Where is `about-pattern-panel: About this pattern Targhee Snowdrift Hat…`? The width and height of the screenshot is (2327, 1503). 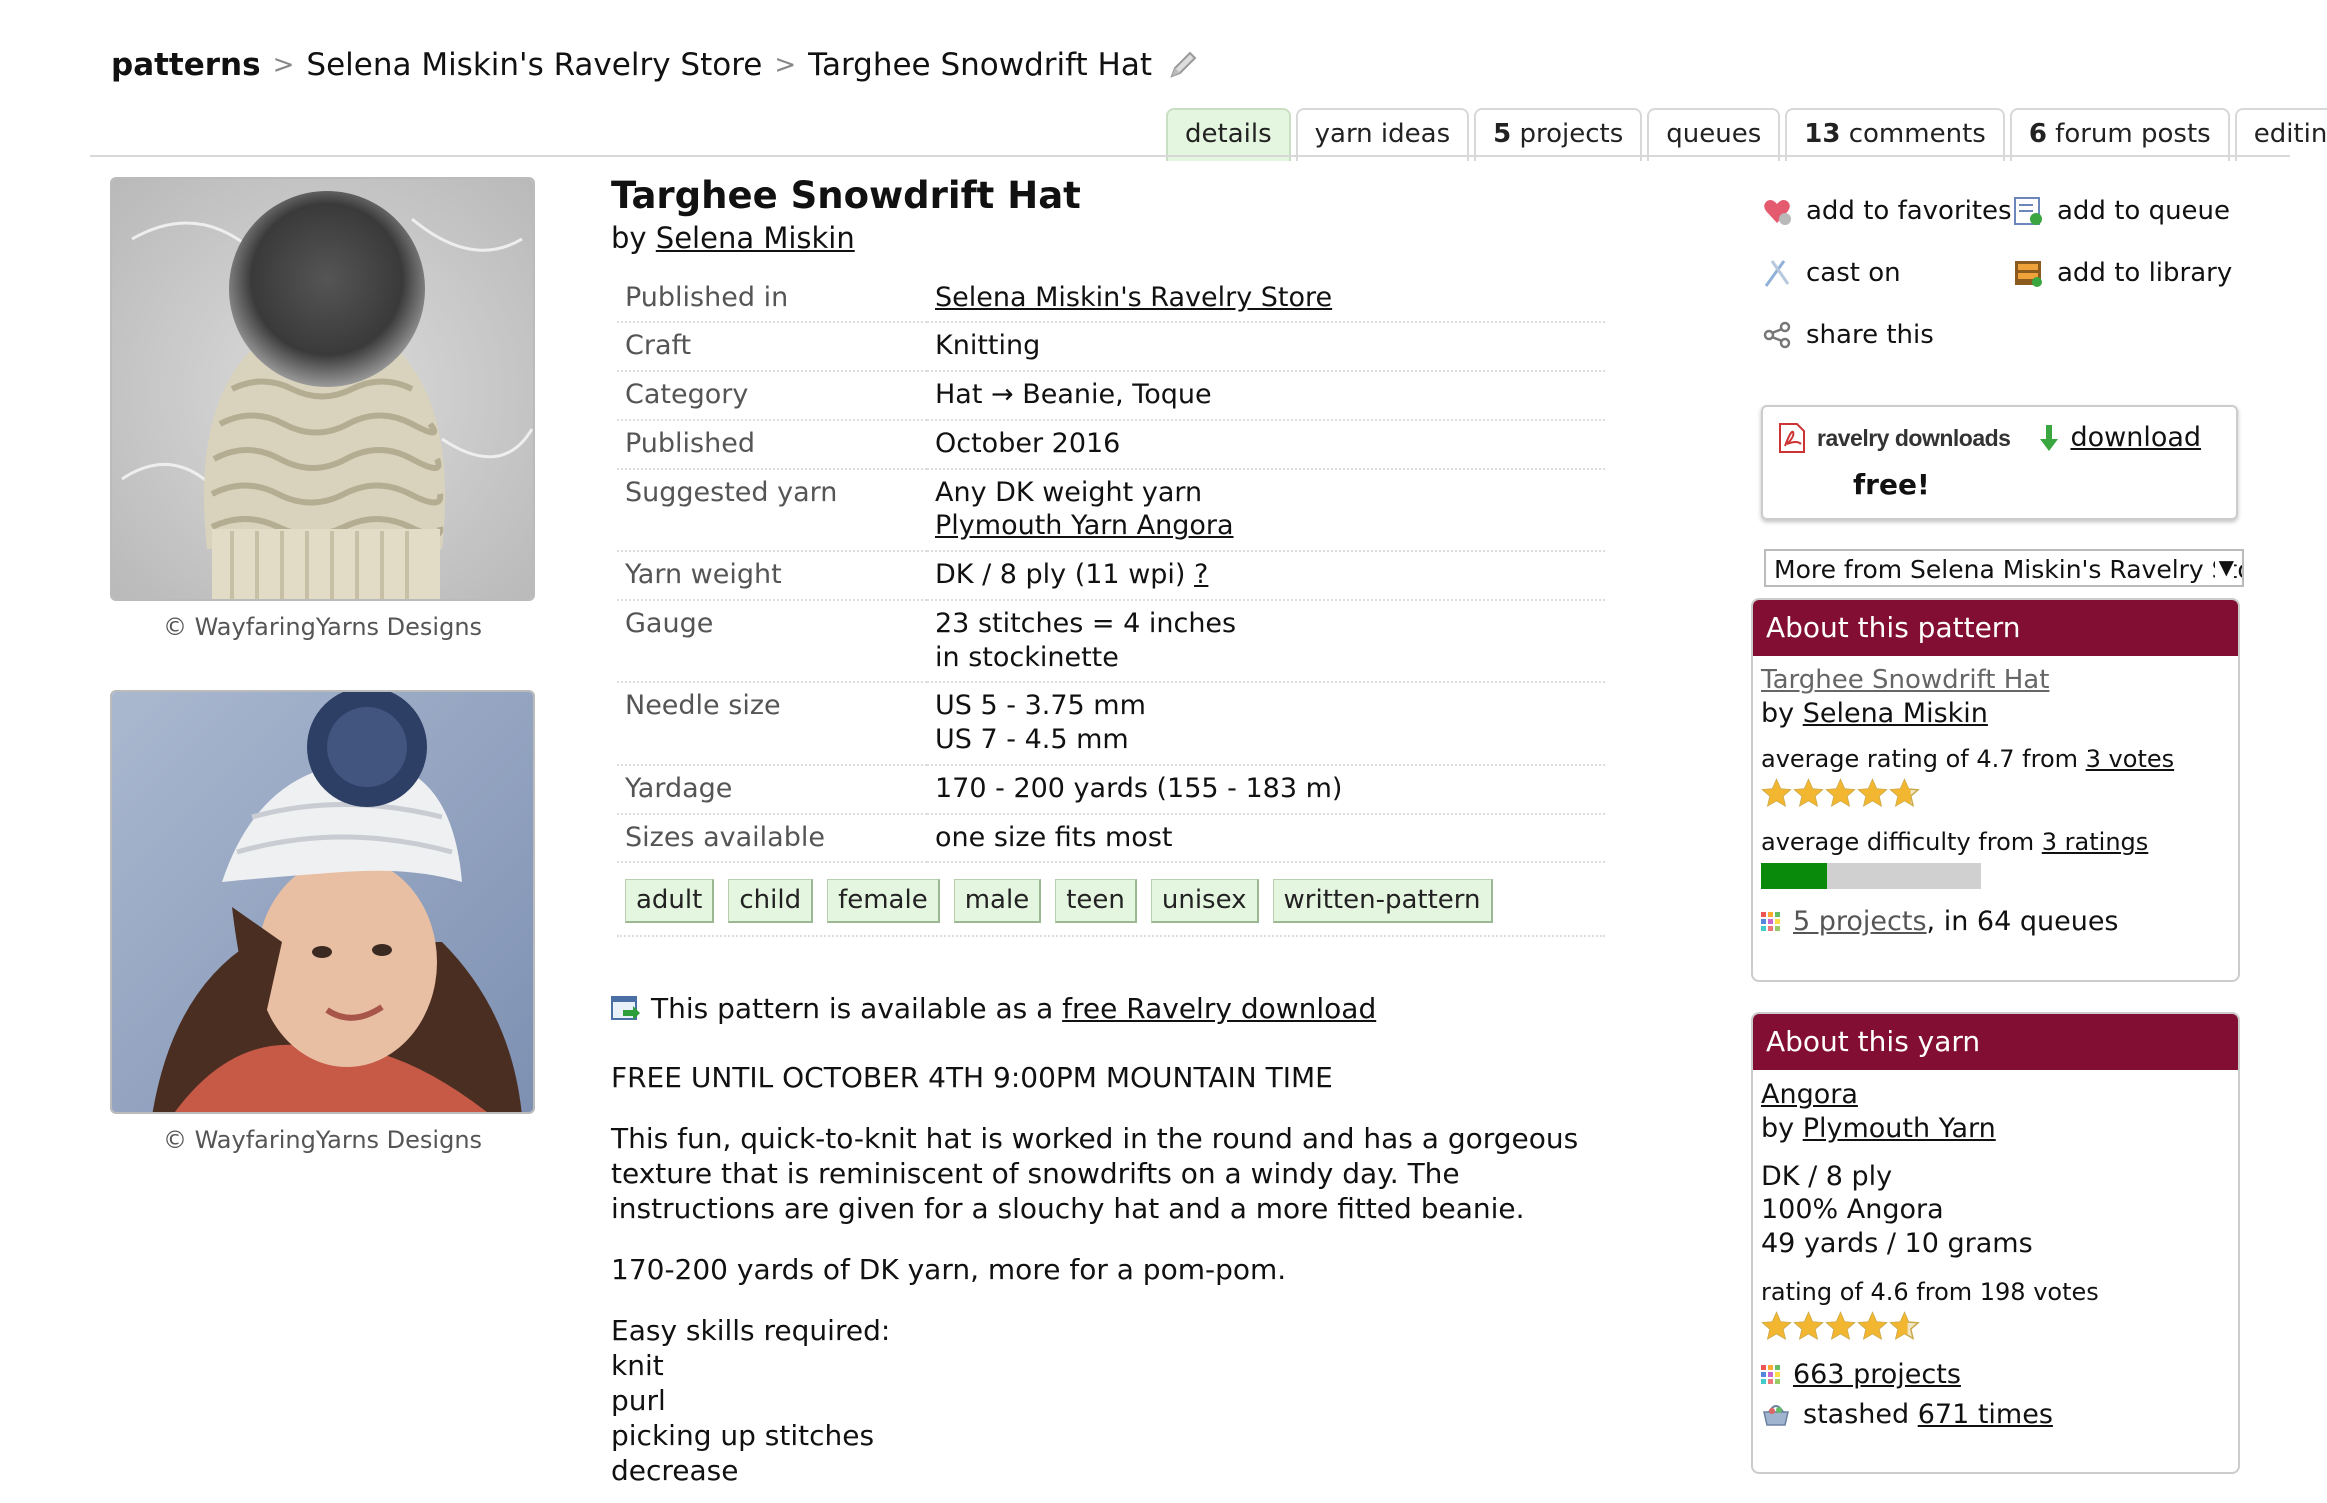 about-pattern-panel: About this pattern Targhee Snowdrift Hat… is located at coordinates (1995, 790).